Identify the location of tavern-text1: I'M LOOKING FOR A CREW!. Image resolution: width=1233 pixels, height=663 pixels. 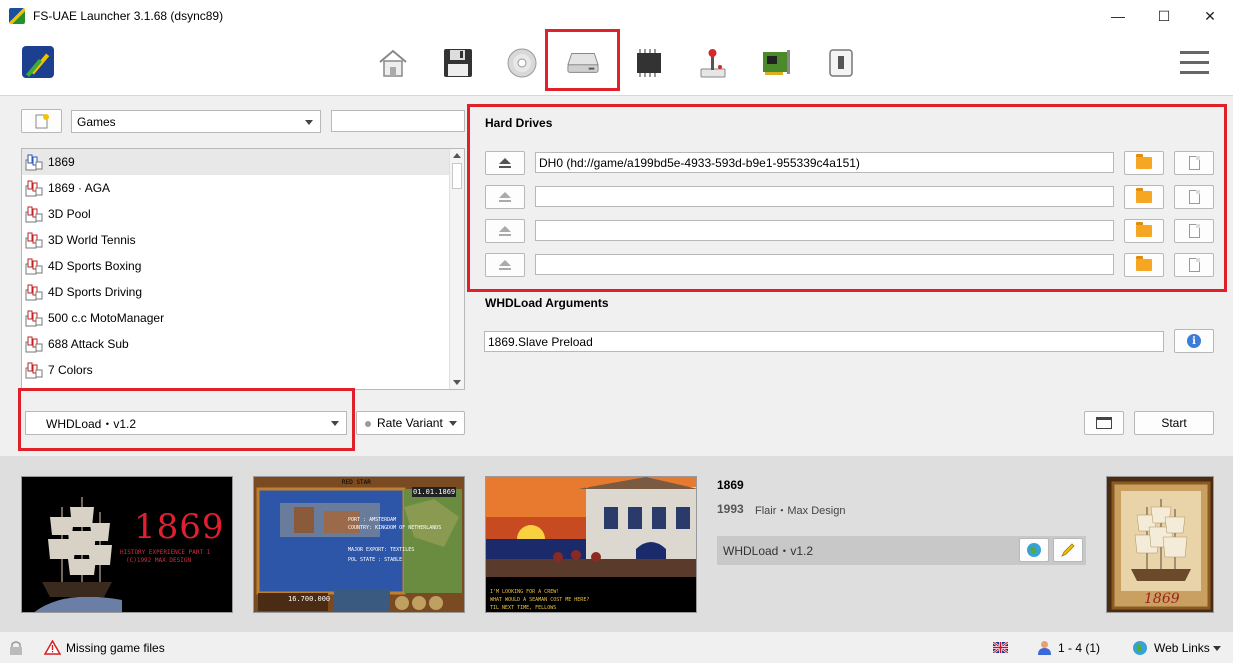
(525, 592).